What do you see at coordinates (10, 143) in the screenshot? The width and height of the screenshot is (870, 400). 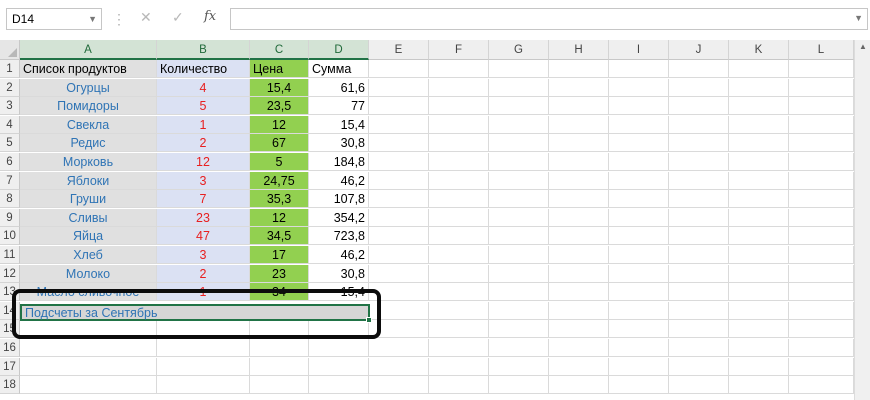 I see `row-header-5: 5` at bounding box center [10, 143].